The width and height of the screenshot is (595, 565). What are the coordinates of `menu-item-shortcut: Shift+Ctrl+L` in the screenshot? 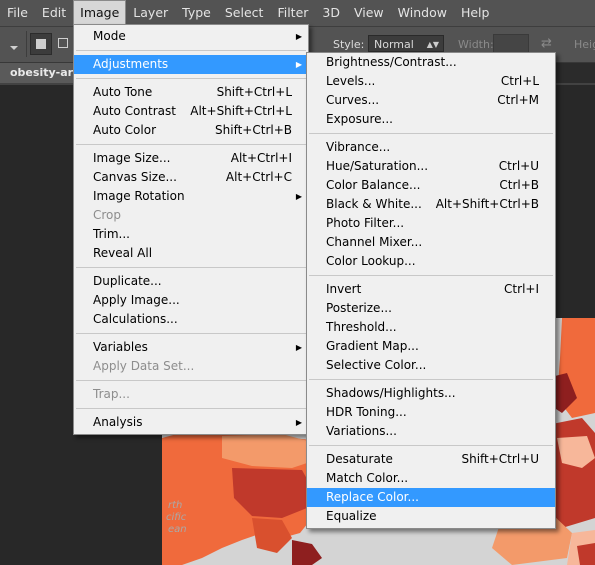 It's located at (254, 92).